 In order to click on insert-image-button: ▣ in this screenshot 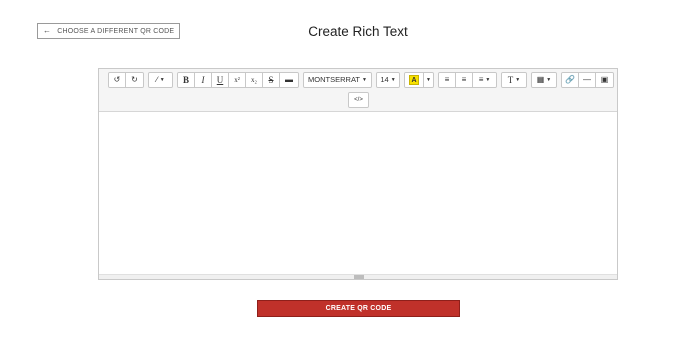, I will do `click(604, 80)`.